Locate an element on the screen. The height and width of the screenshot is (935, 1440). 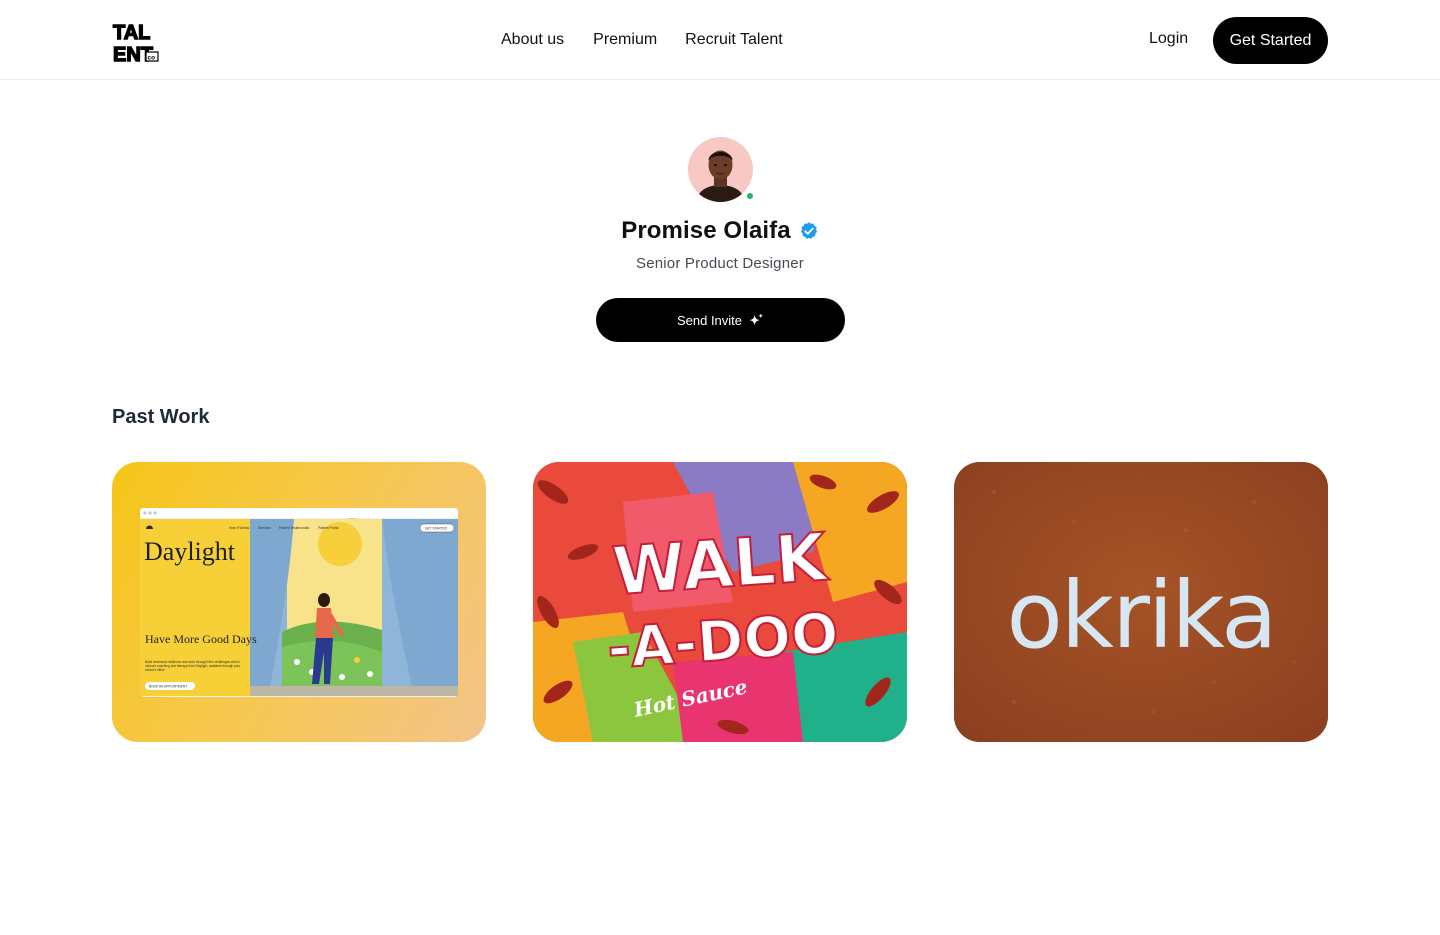
login-link: Login is located at coordinates (1168, 39).